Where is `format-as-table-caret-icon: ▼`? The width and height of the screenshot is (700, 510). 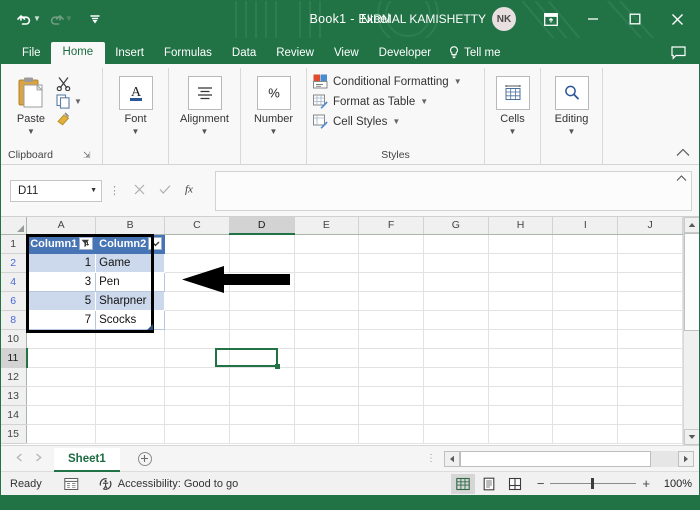
format-as-table-caret-icon: ▼ is located at coordinates (424, 101).